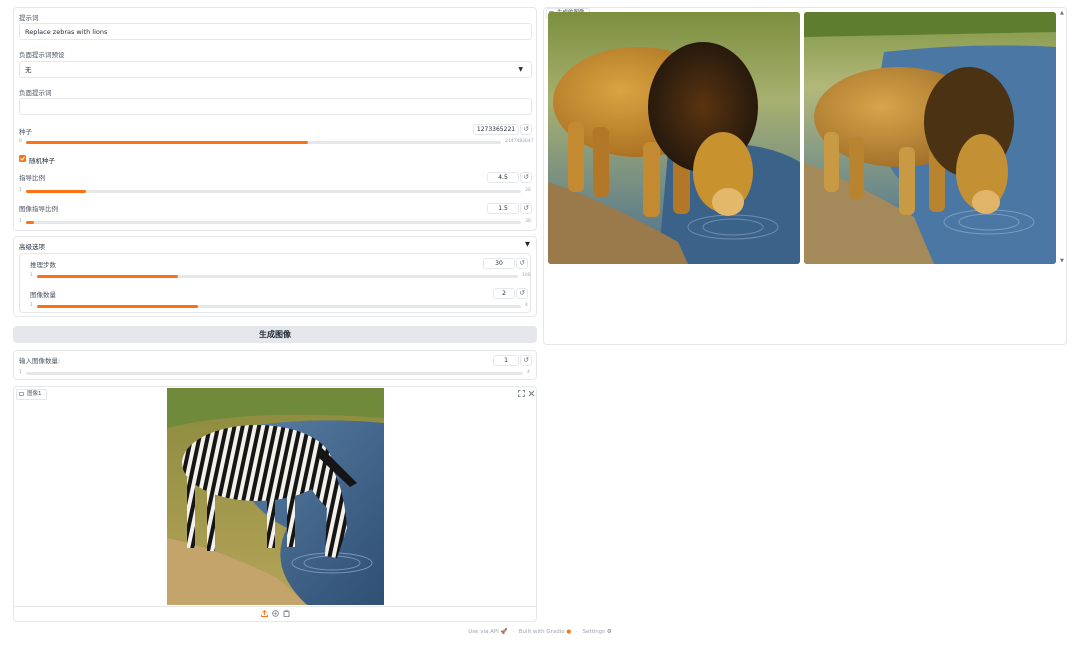 The width and height of the screenshot is (1080, 648). What do you see at coordinates (277, 276) in the screenshot?
I see `steps-slider` at bounding box center [277, 276].